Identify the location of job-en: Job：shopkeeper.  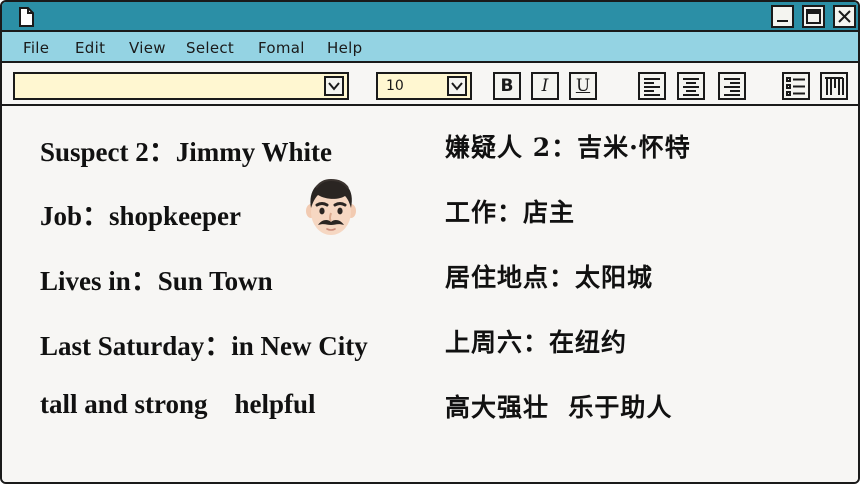
(141, 216).